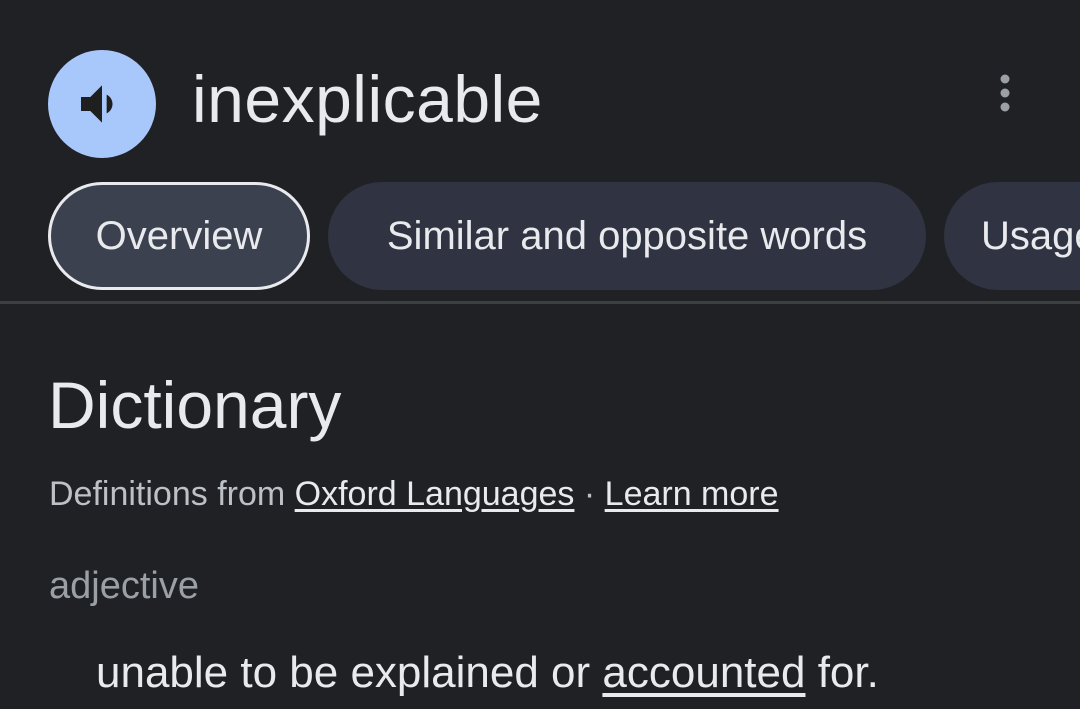  Describe the element at coordinates (367, 99) in the screenshot. I see `word-title: inexplicable` at that location.